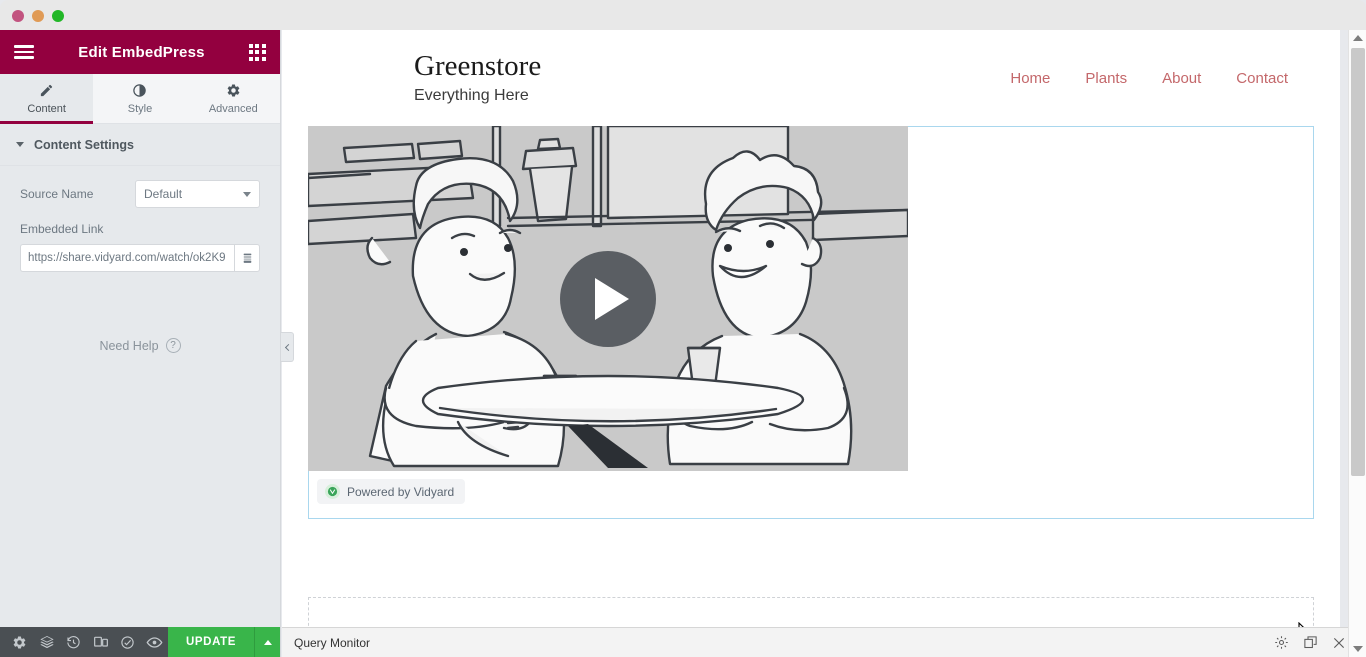 The image size is (1366, 657). Describe the element at coordinates (163, 194) in the screenshot. I see `source-name-value: Default` at that location.